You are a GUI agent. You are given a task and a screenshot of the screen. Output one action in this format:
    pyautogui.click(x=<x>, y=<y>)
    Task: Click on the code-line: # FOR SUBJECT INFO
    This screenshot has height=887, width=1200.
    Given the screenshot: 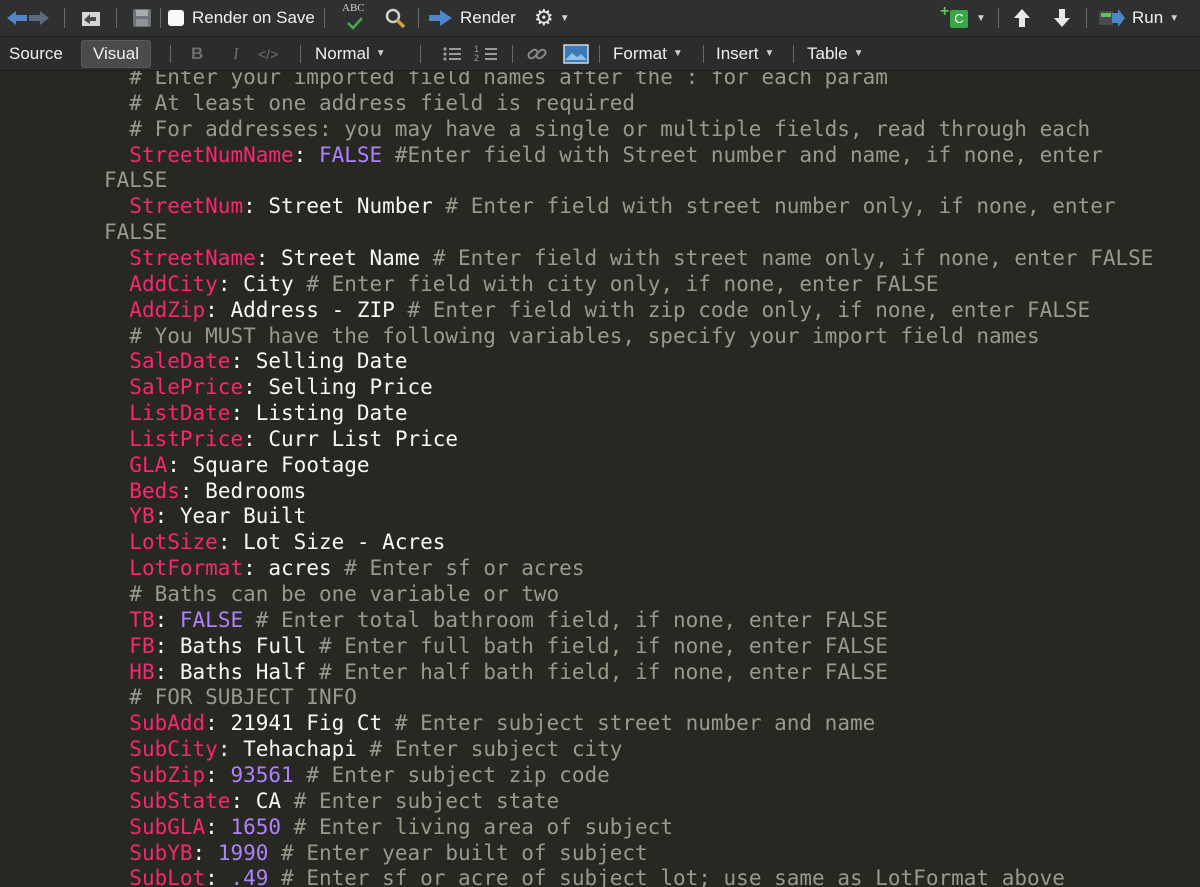 What is the action you would take?
    pyautogui.click(x=600, y=697)
    